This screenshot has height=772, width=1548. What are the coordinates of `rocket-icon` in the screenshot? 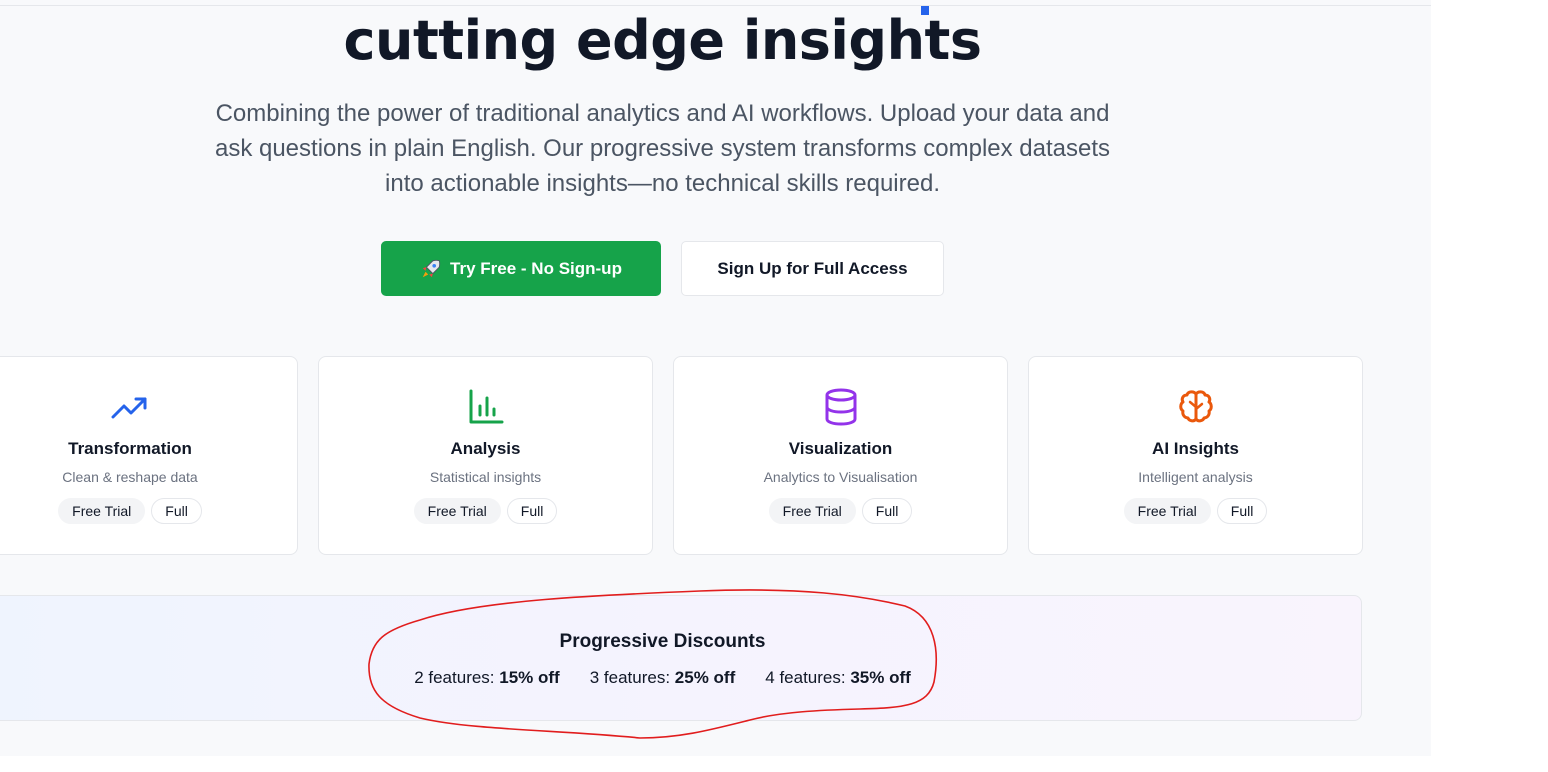 It's located at (431, 269).